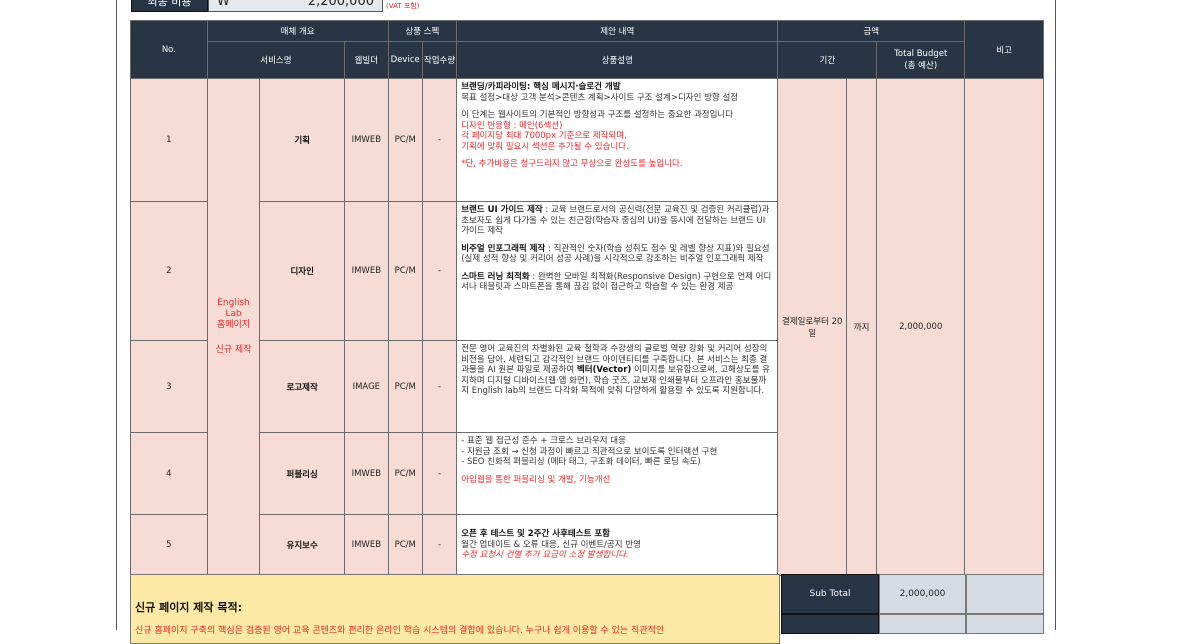  Describe the element at coordinates (366, 60) in the screenshot. I see `header-web-builder: 웹빌더` at that location.